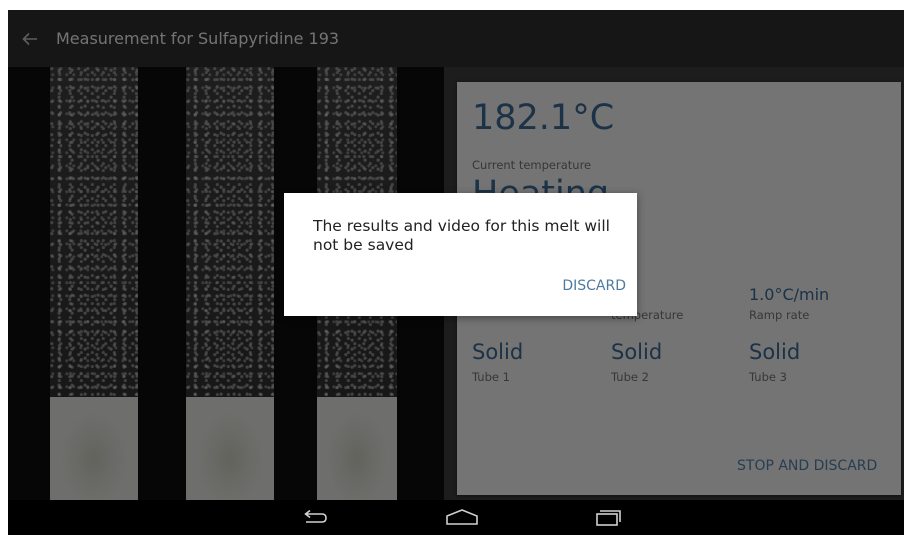  Describe the element at coordinates (315, 517) in the screenshot. I see `nav-back-icon` at that location.